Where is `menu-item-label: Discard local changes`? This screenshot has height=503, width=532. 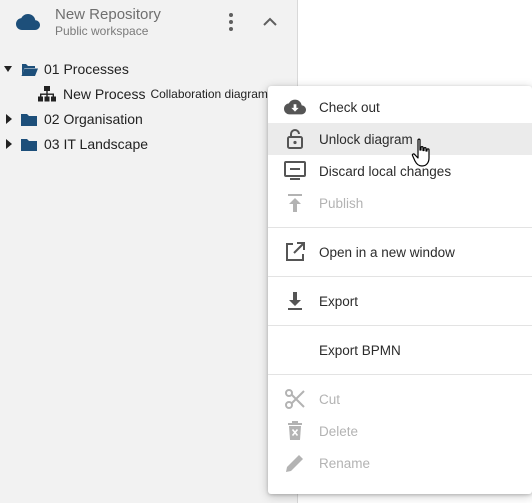 menu-item-label: Discard local changes is located at coordinates (385, 171).